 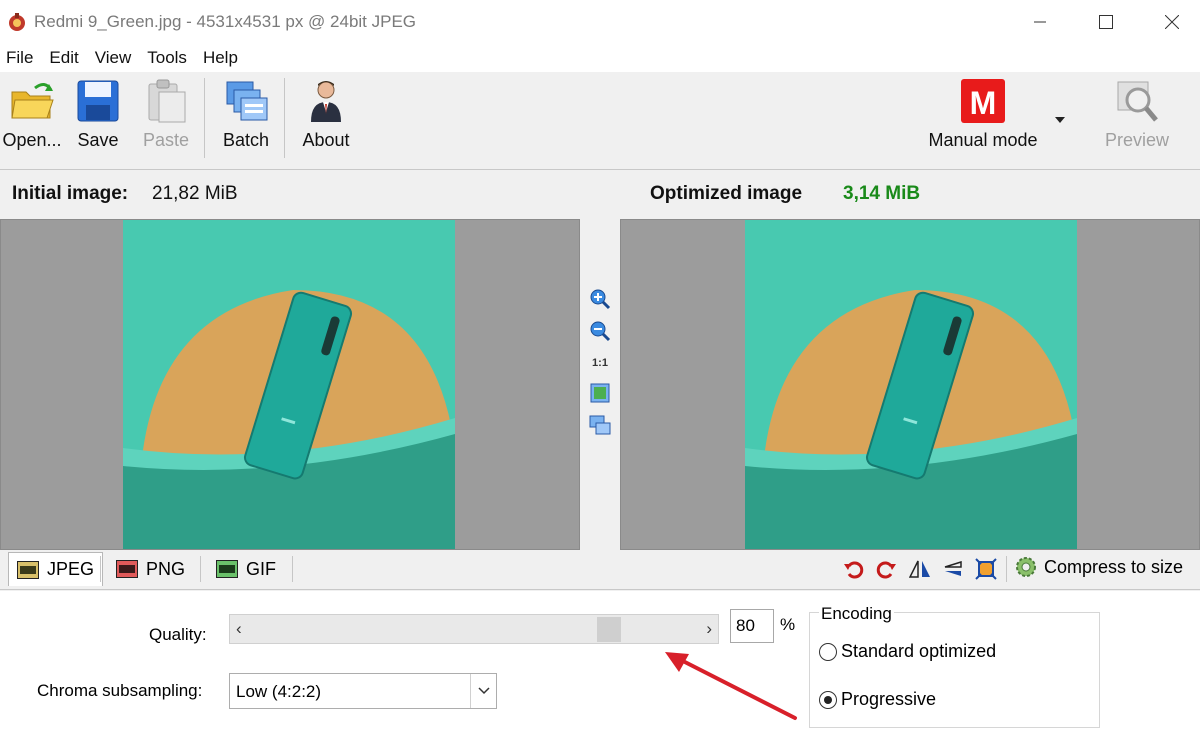 What do you see at coordinates (1006, 569) in the screenshot?
I see `tool-separator` at bounding box center [1006, 569].